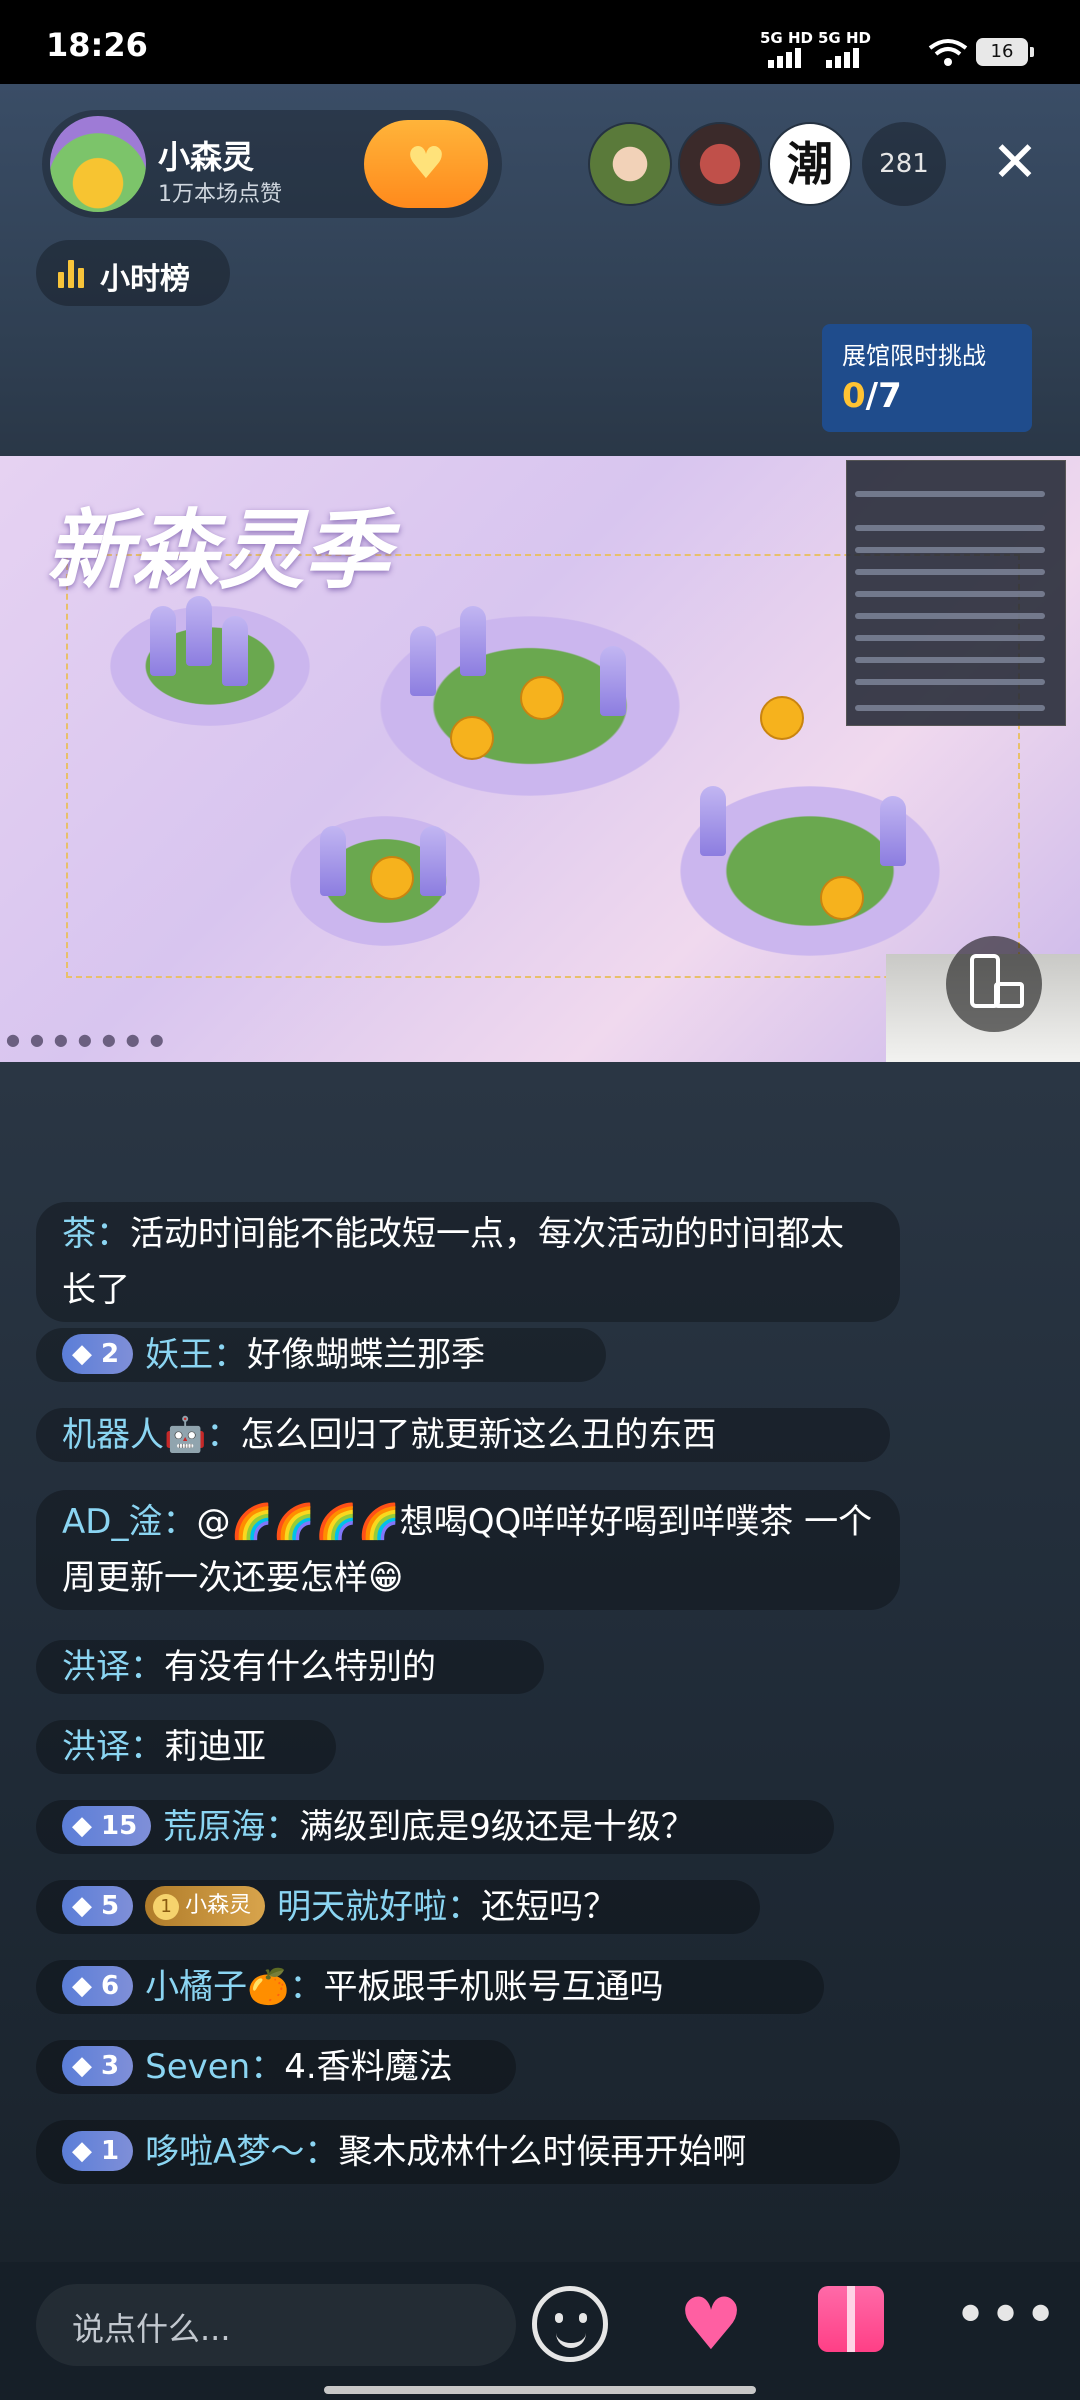 The width and height of the screenshot is (1080, 2400). I want to click on chat-username: 明天就好啦：, so click(379, 1907).